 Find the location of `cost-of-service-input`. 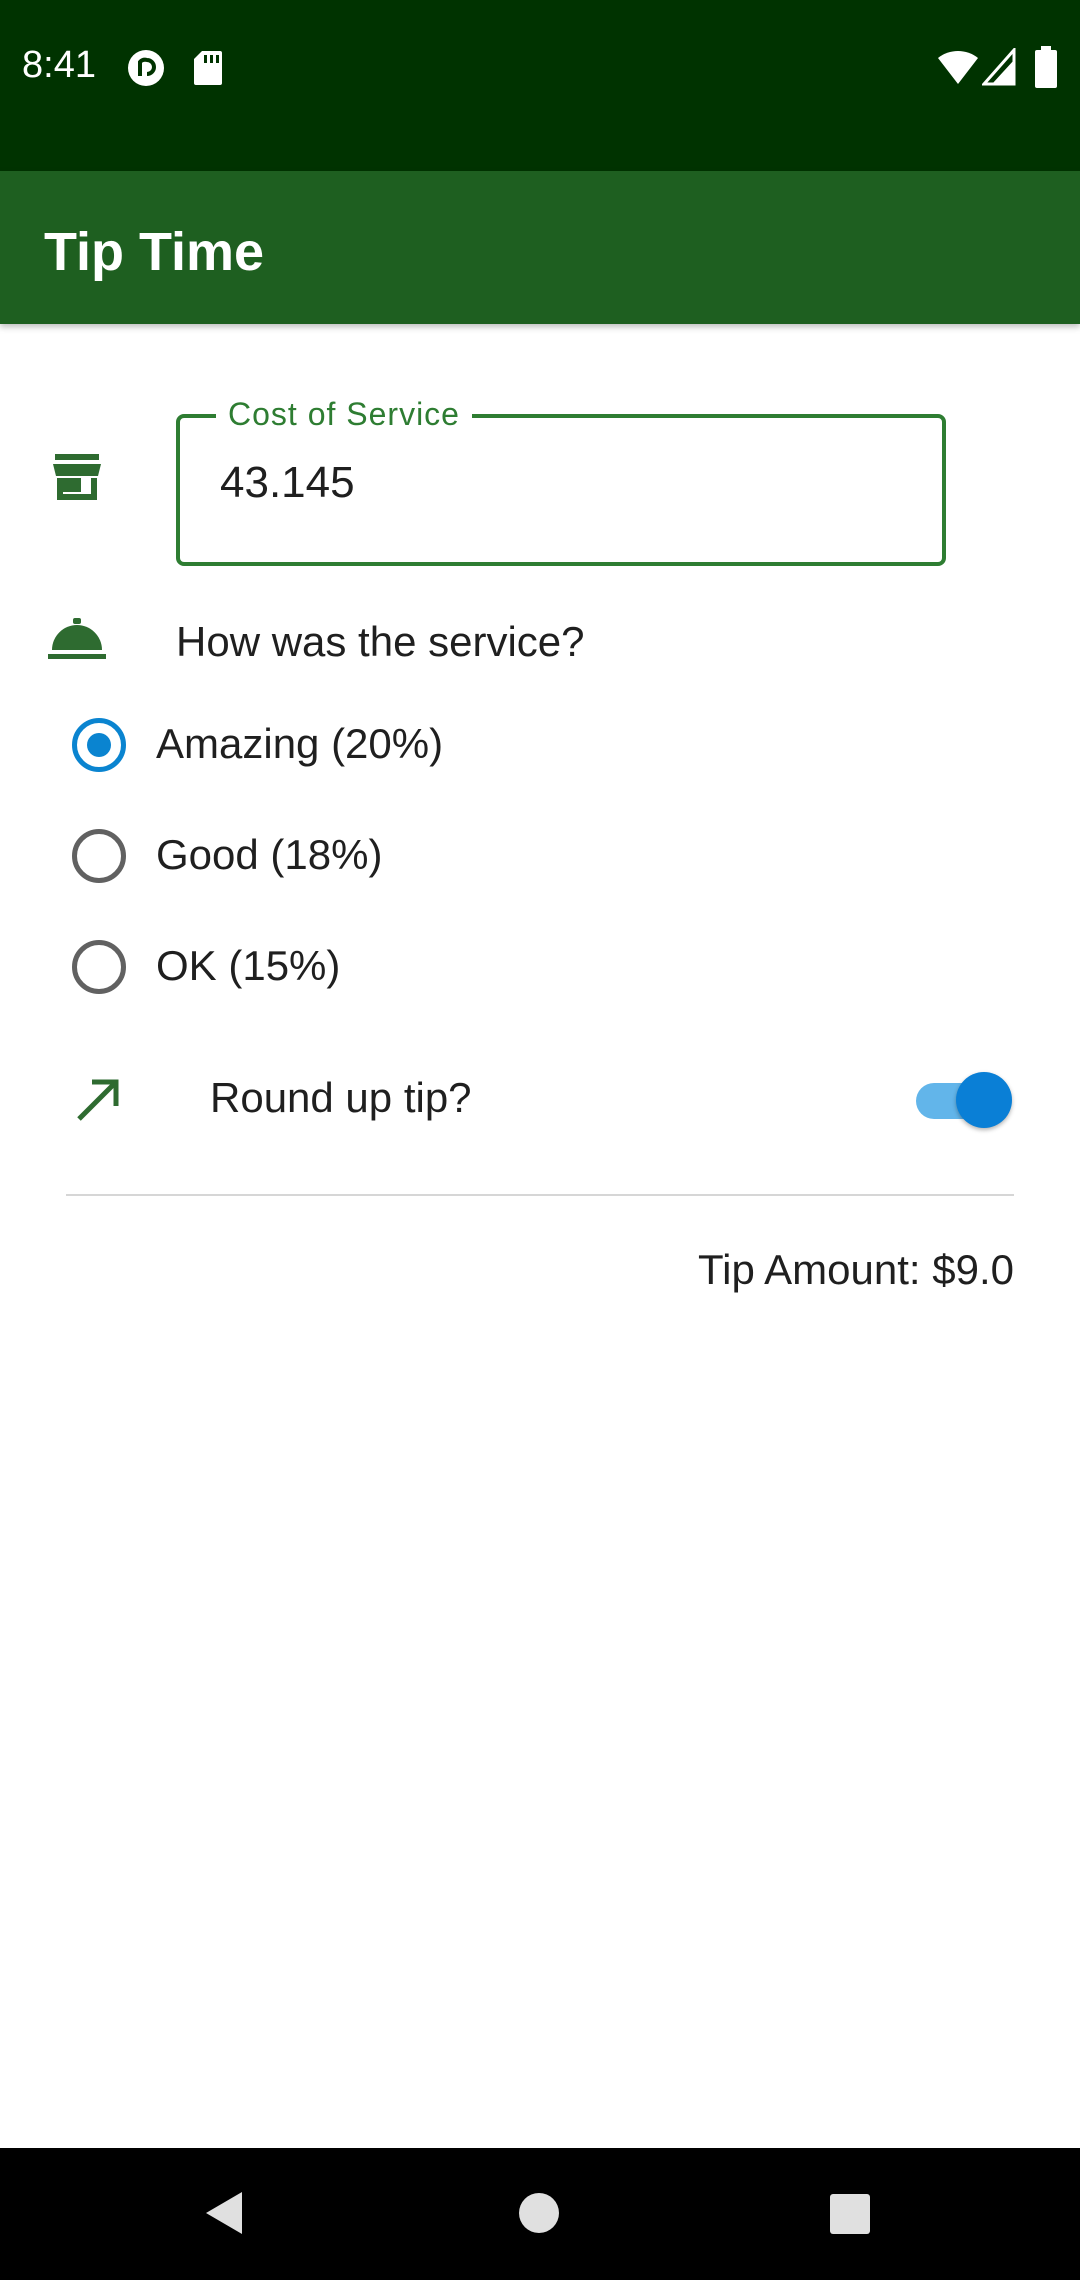

cost-of-service-input is located at coordinates (560, 483).